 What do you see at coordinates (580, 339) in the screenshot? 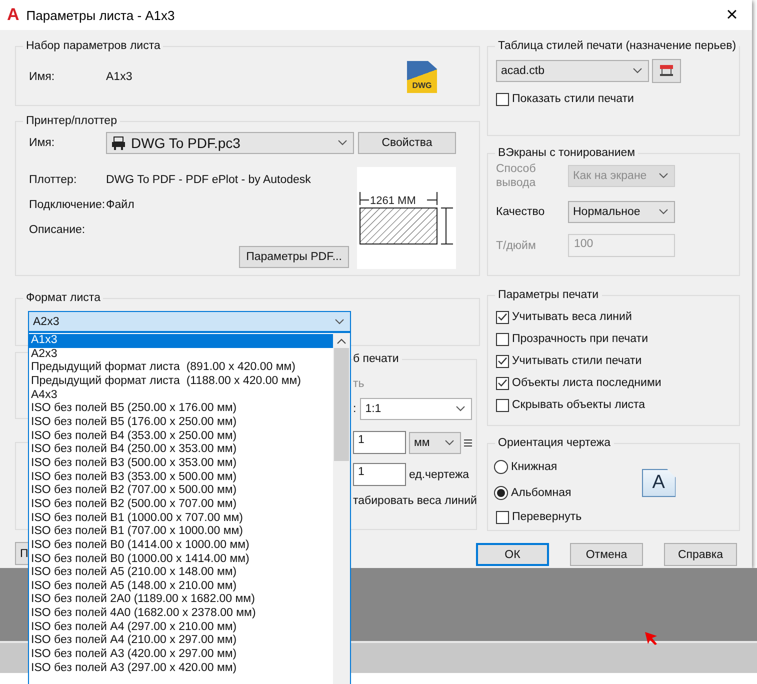
I see `checkbox-label: Прозрачность при печати` at bounding box center [580, 339].